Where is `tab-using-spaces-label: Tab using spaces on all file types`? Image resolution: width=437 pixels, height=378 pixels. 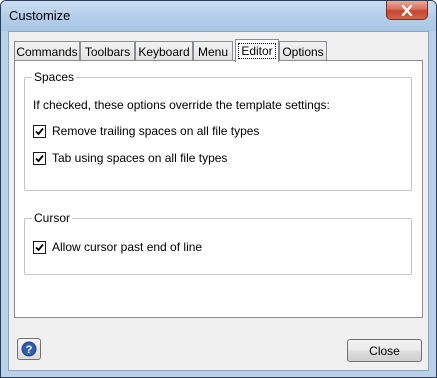
tab-using-spaces-label: Tab using spaces on all file types is located at coordinates (140, 158).